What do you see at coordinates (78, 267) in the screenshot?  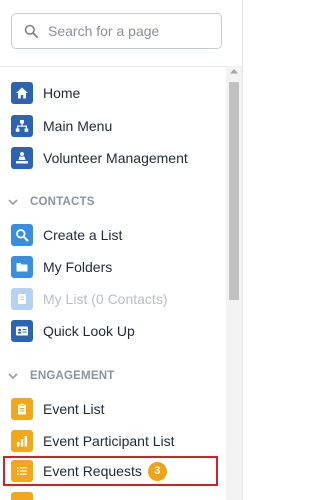 I see `nav-item-label: My Folders` at bounding box center [78, 267].